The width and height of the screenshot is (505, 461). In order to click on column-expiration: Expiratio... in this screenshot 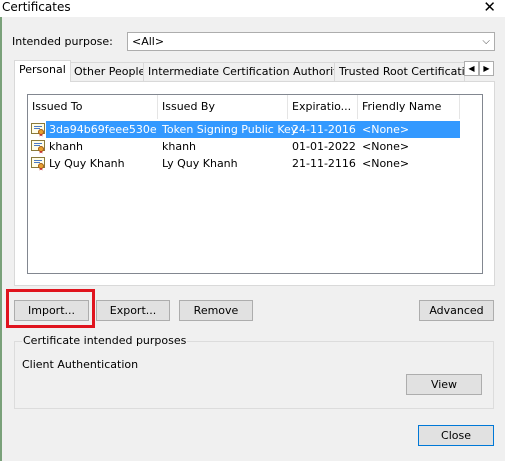, I will do `click(323, 107)`.